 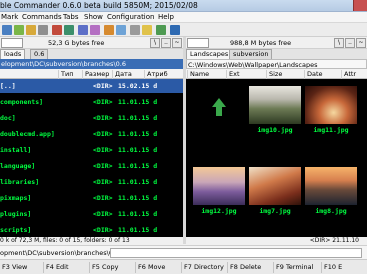 I want to click on right-path: C:\Windows\Web\Wallpaper\Landscapes, so click(x=276, y=64).